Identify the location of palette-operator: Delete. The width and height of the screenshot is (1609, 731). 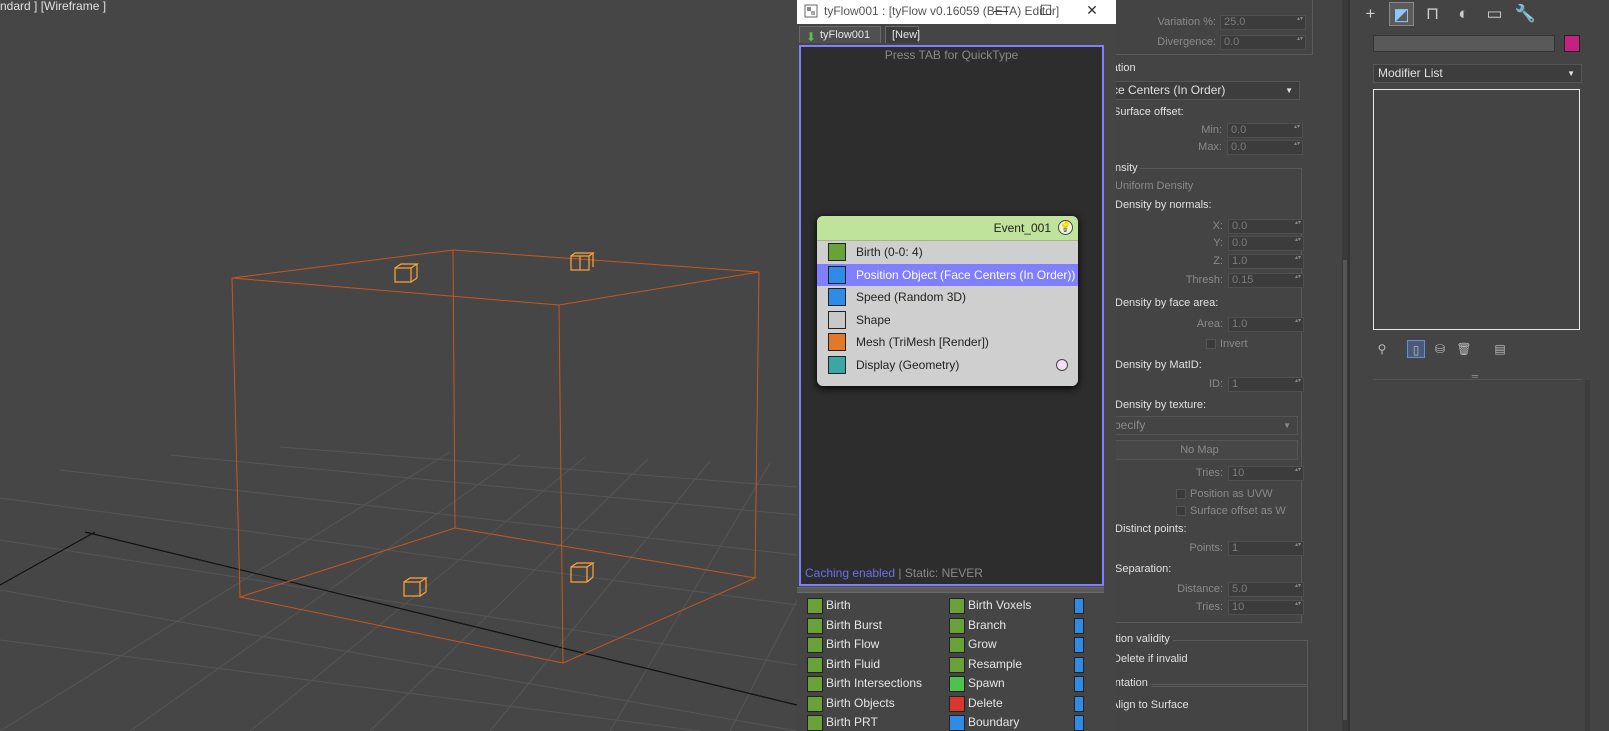
(971, 703).